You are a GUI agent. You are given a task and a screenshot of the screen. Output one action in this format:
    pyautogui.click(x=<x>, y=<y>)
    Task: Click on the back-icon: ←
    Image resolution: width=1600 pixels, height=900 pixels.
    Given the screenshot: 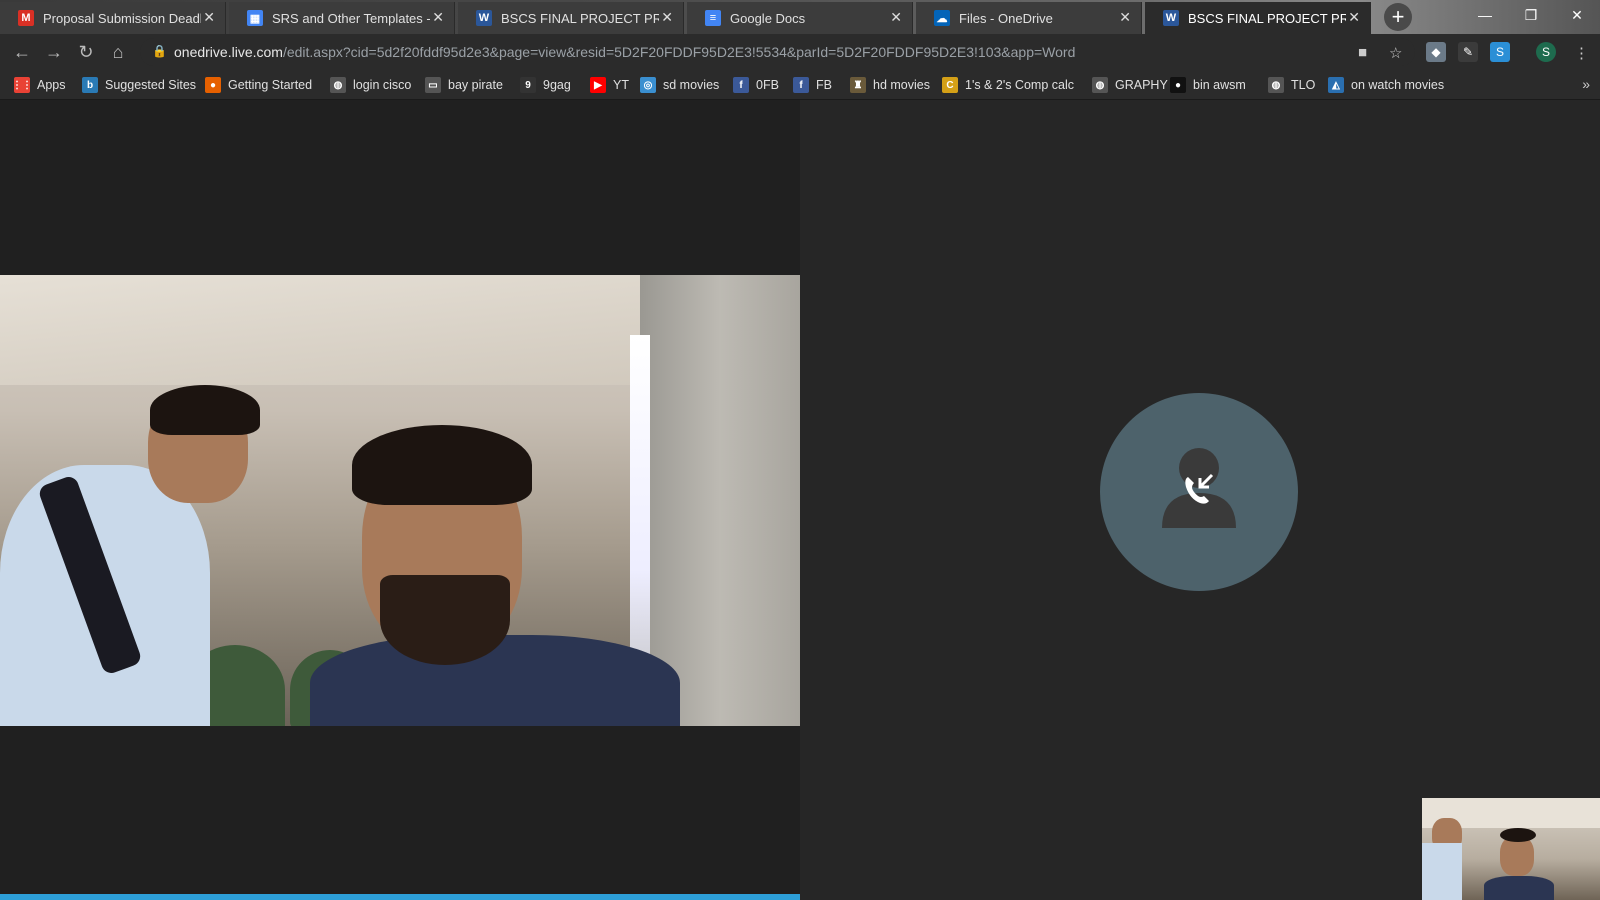 What is the action you would take?
    pyautogui.click(x=22, y=52)
    